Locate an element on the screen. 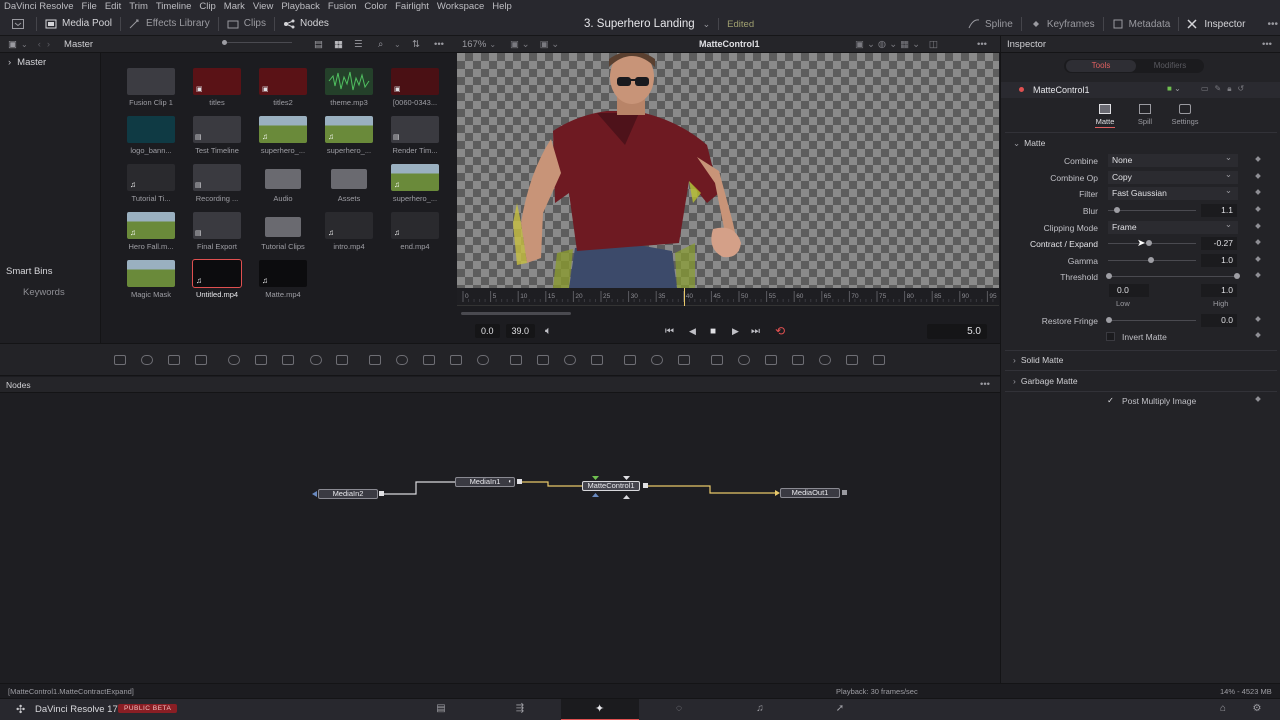  subtab-matte: Matte is located at coordinates (1105, 116).